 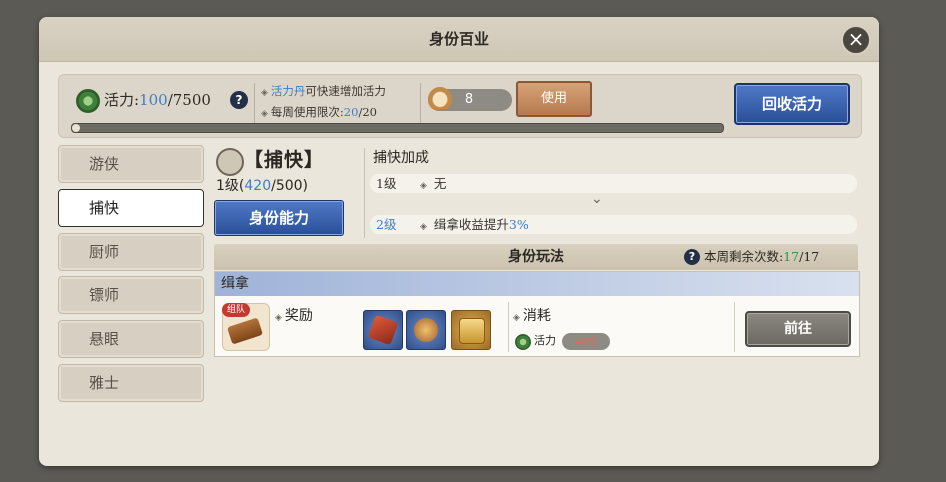 What do you see at coordinates (153, 100) in the screenshot?
I see `stamina-current: 100` at bounding box center [153, 100].